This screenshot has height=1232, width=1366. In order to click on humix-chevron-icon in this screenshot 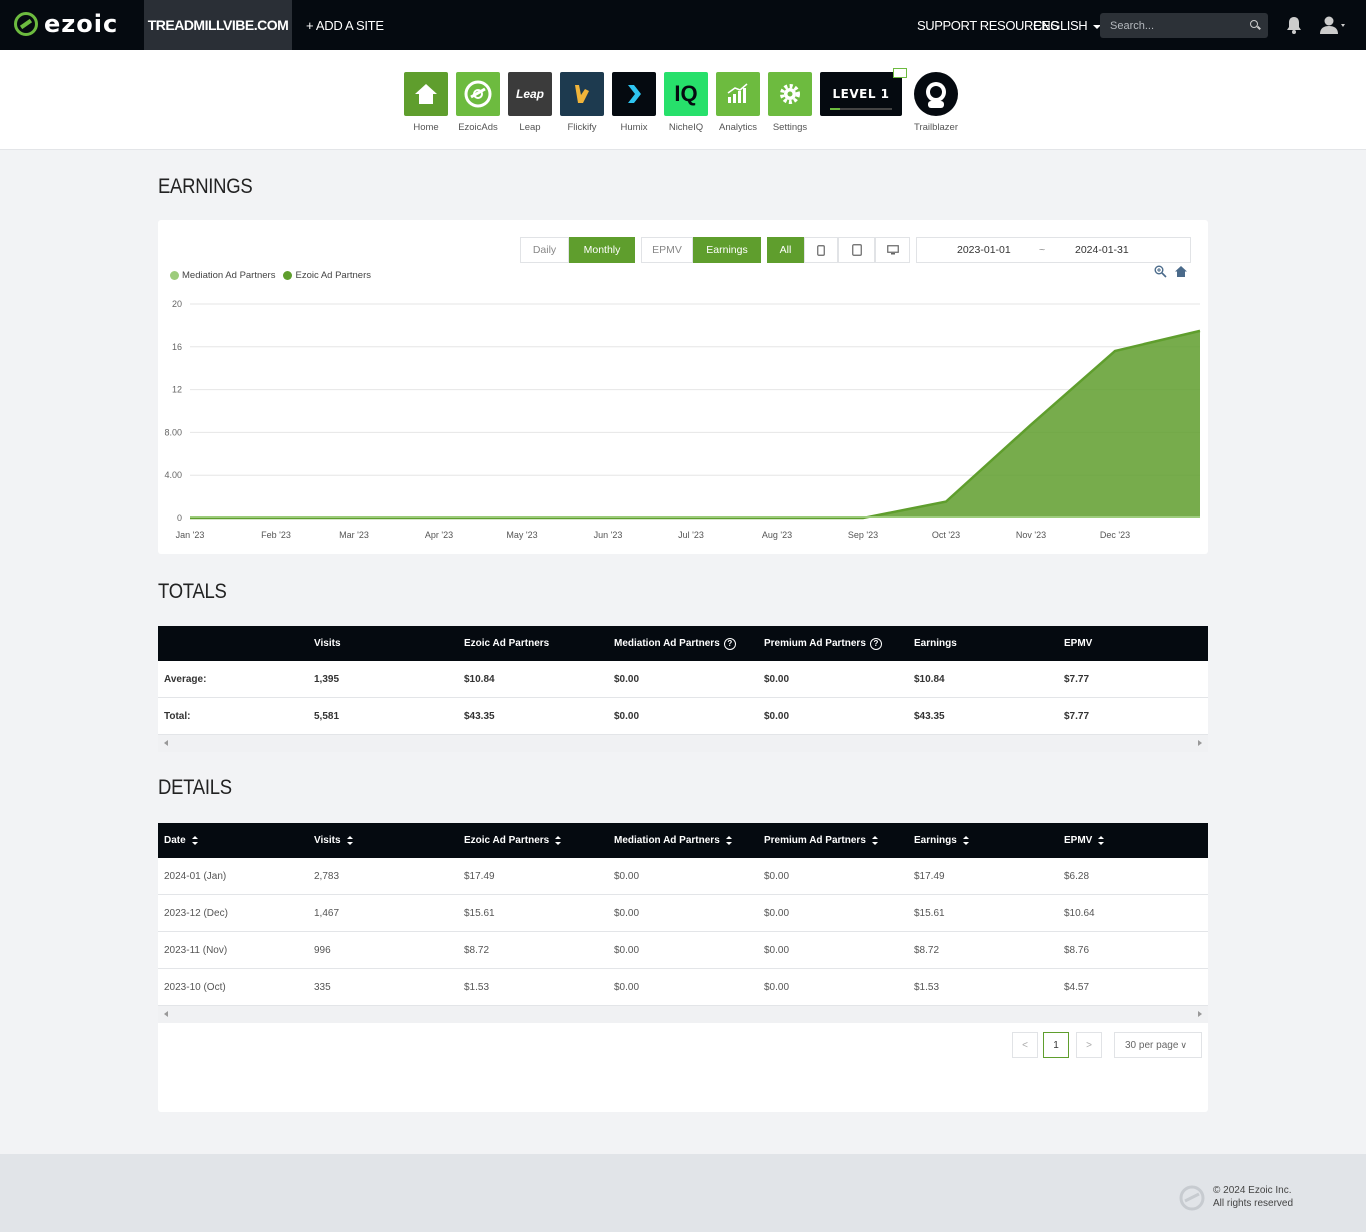, I will do `click(634, 94)`.